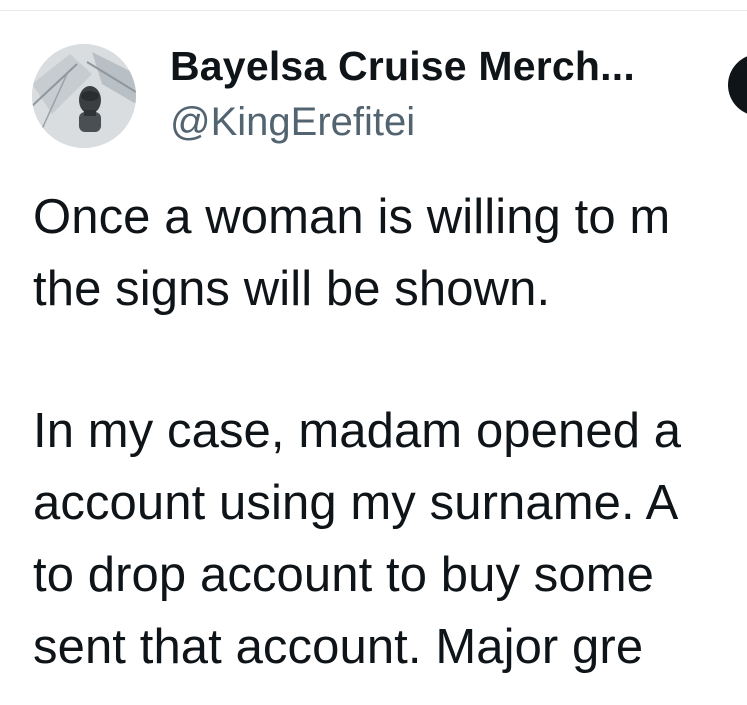 The image size is (747, 705). I want to click on tweet-line: the signs will be shown., so click(292, 289).